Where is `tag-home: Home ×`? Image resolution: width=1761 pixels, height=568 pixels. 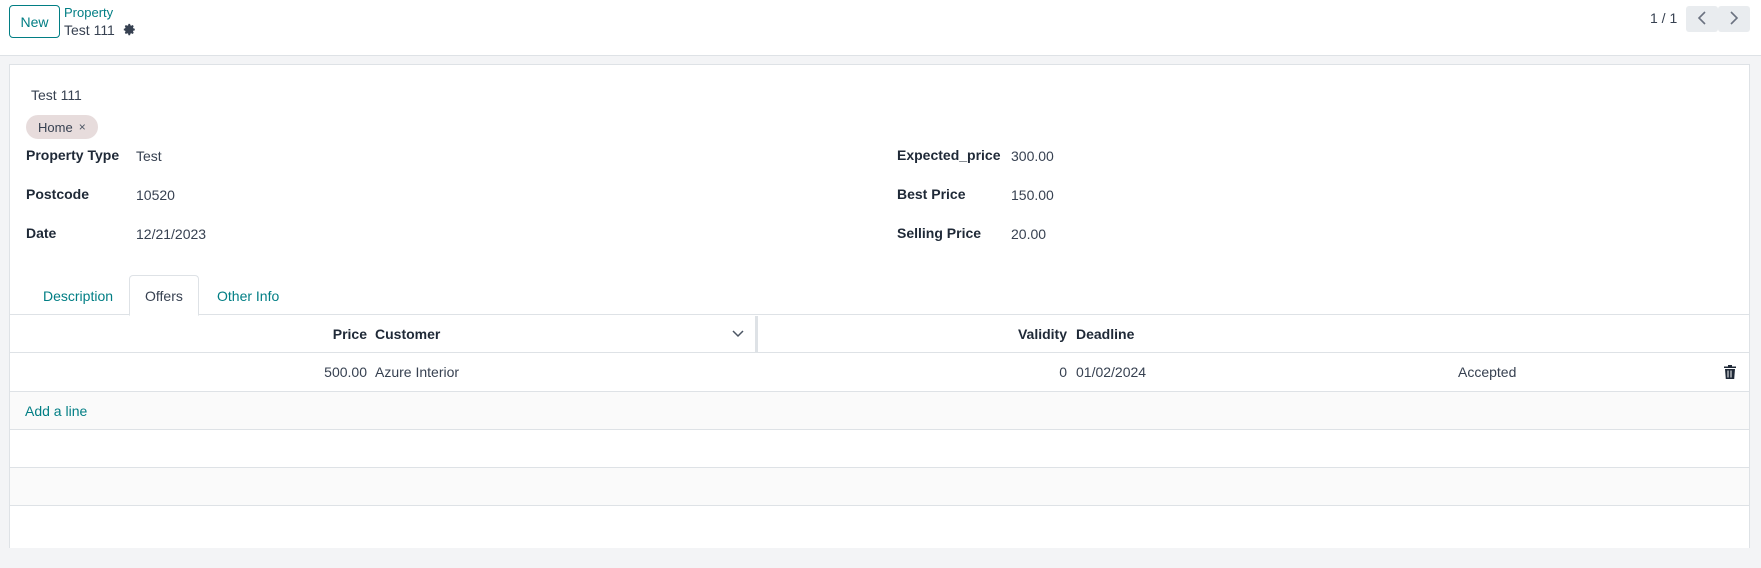
tag-home: Home × is located at coordinates (62, 127).